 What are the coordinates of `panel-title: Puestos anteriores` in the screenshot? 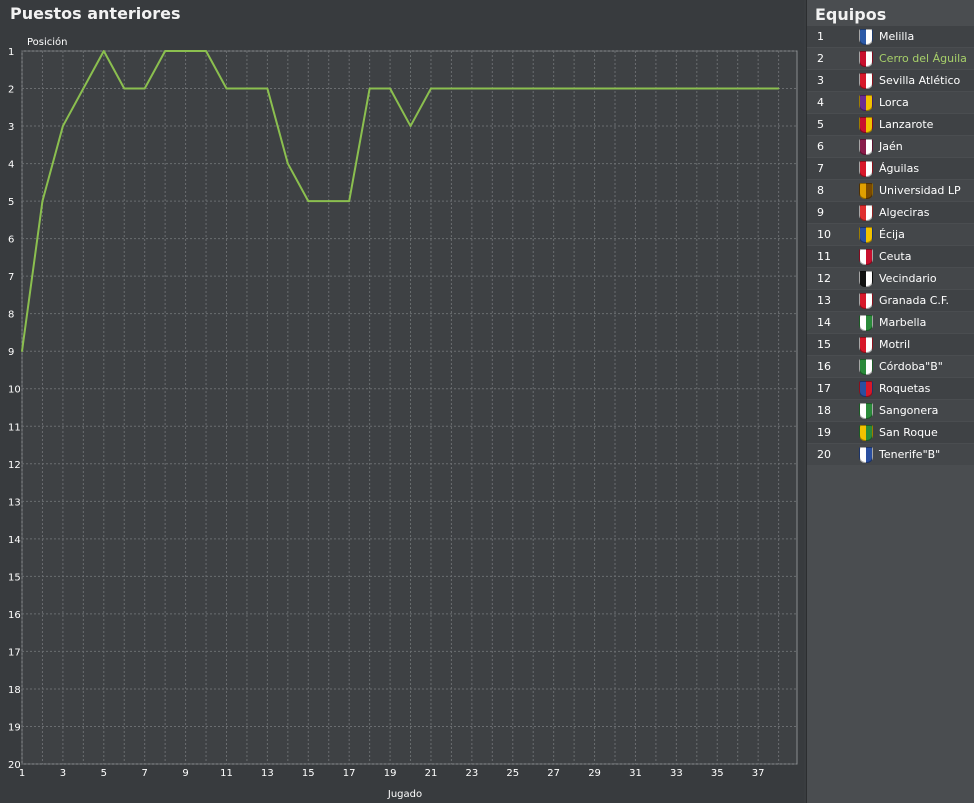 It's located at (95, 13).